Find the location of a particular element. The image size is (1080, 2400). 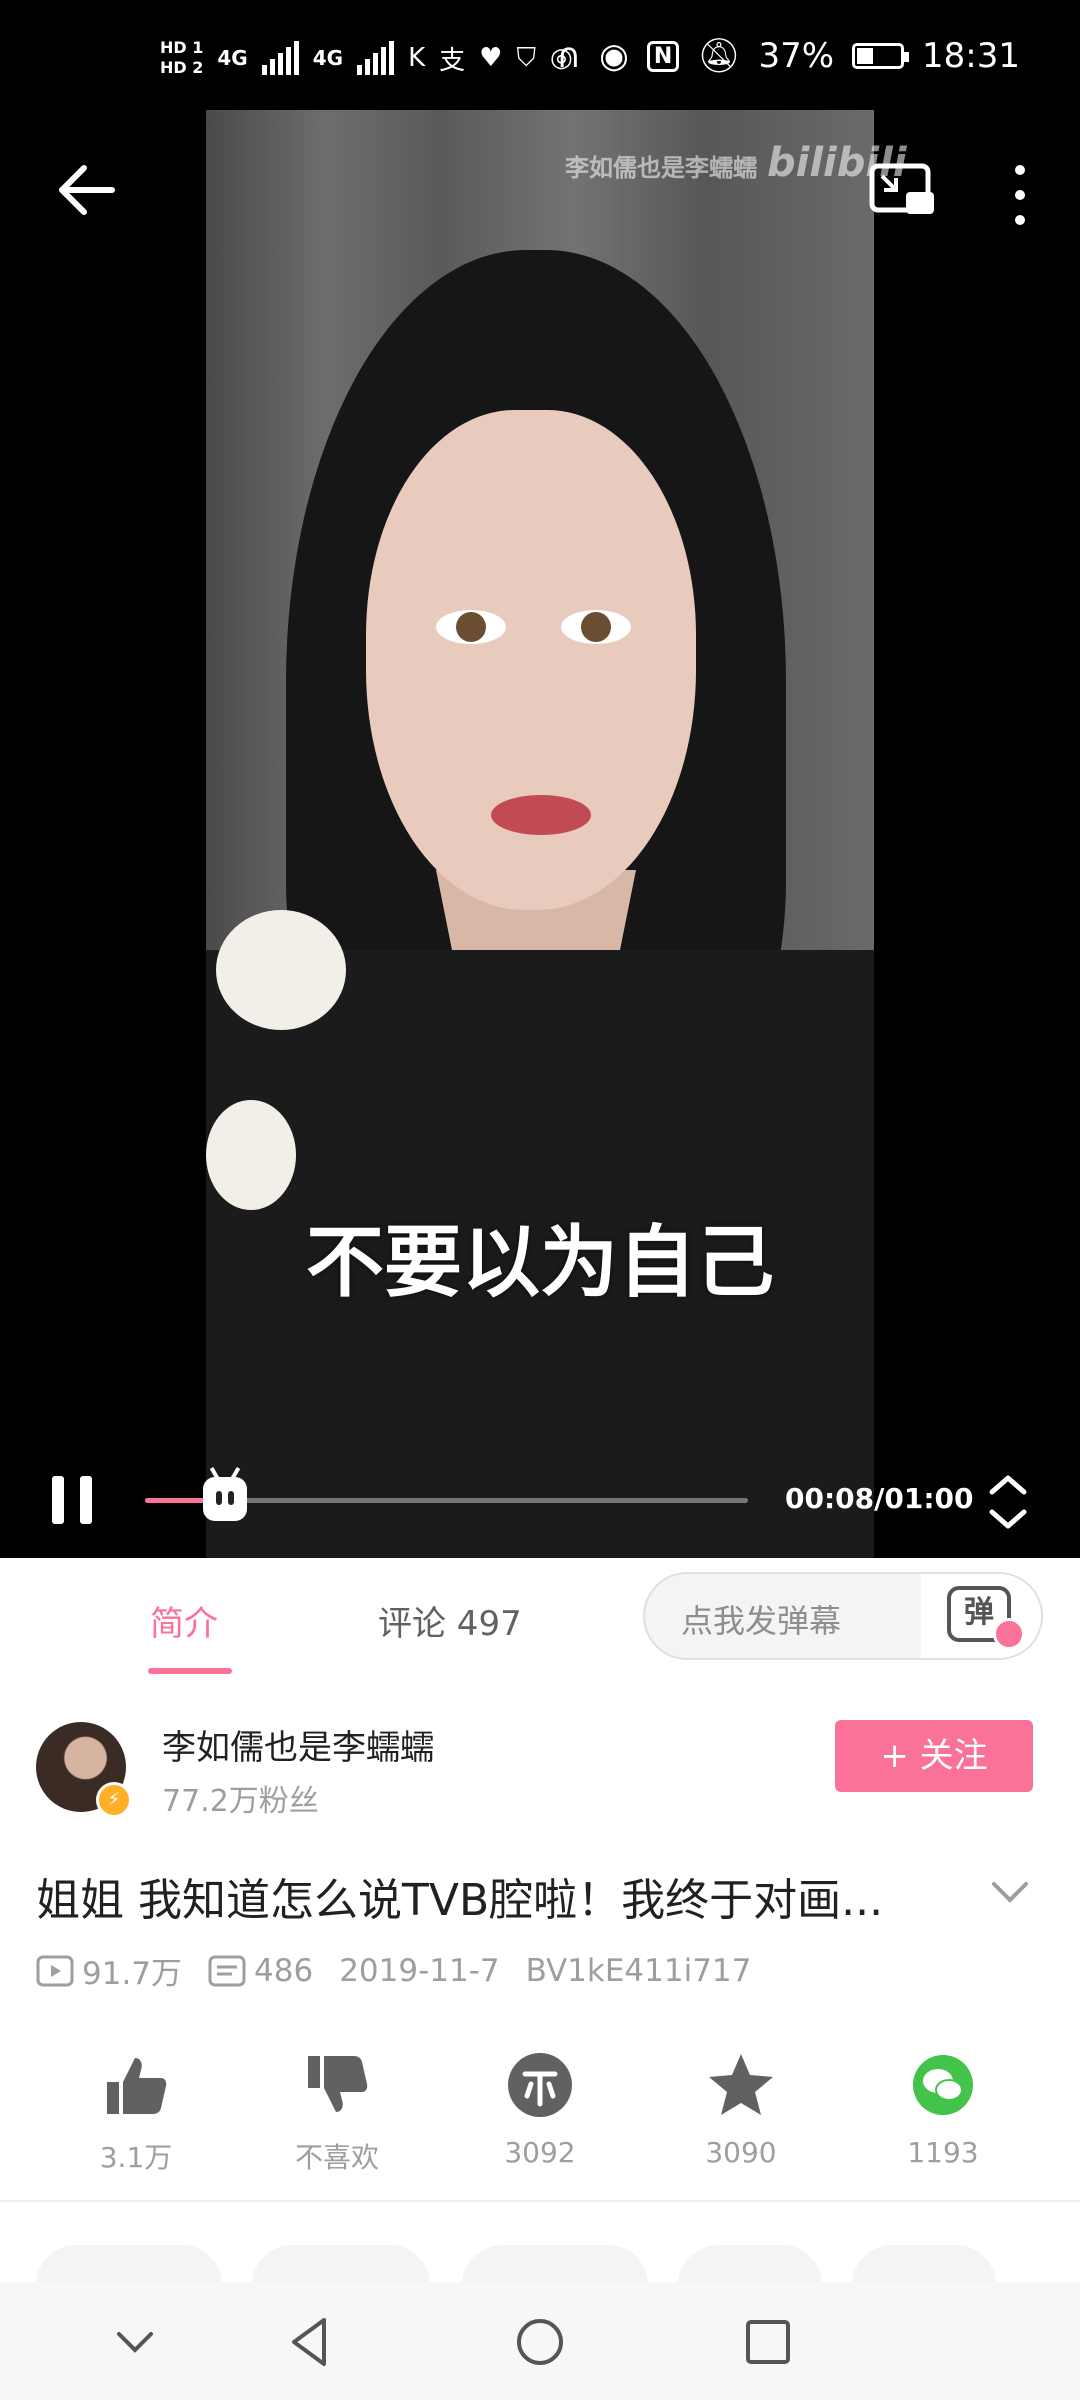

back-triangle-icon is located at coordinates (310, 2342).